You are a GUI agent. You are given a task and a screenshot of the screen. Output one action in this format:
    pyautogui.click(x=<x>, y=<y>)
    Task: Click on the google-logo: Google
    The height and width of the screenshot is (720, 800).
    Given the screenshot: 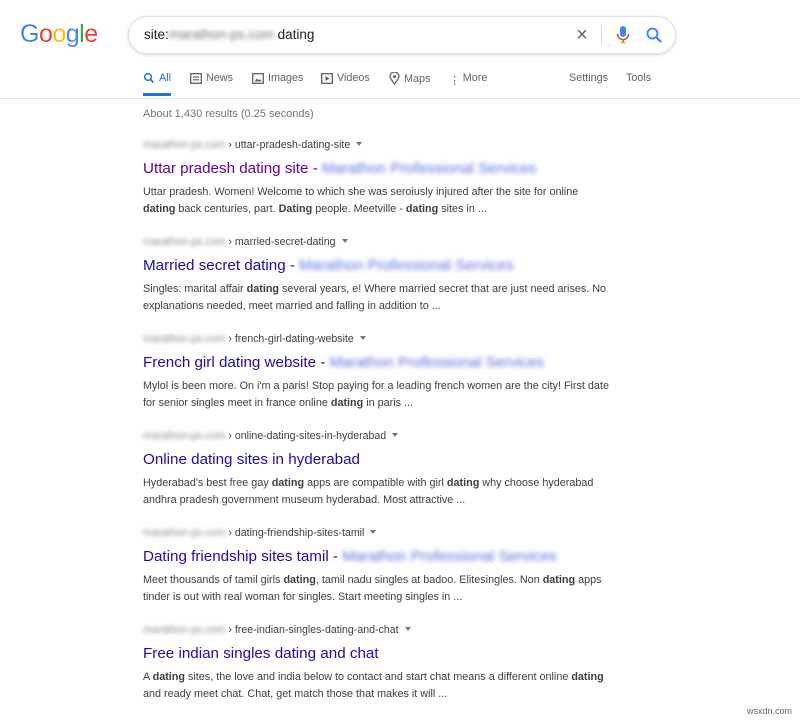 What is the action you would take?
    pyautogui.click(x=59, y=34)
    